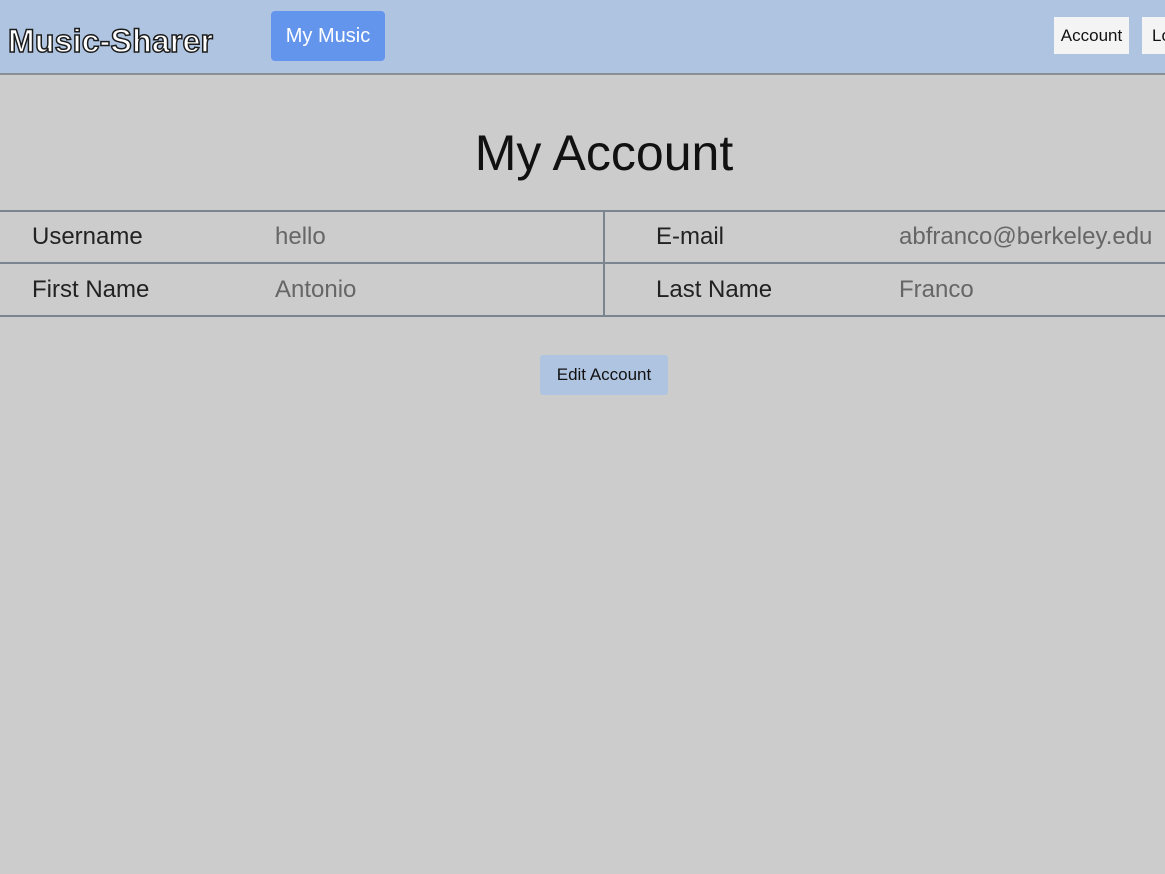 The width and height of the screenshot is (1165, 874). I want to click on username-value: hello, so click(300, 236).